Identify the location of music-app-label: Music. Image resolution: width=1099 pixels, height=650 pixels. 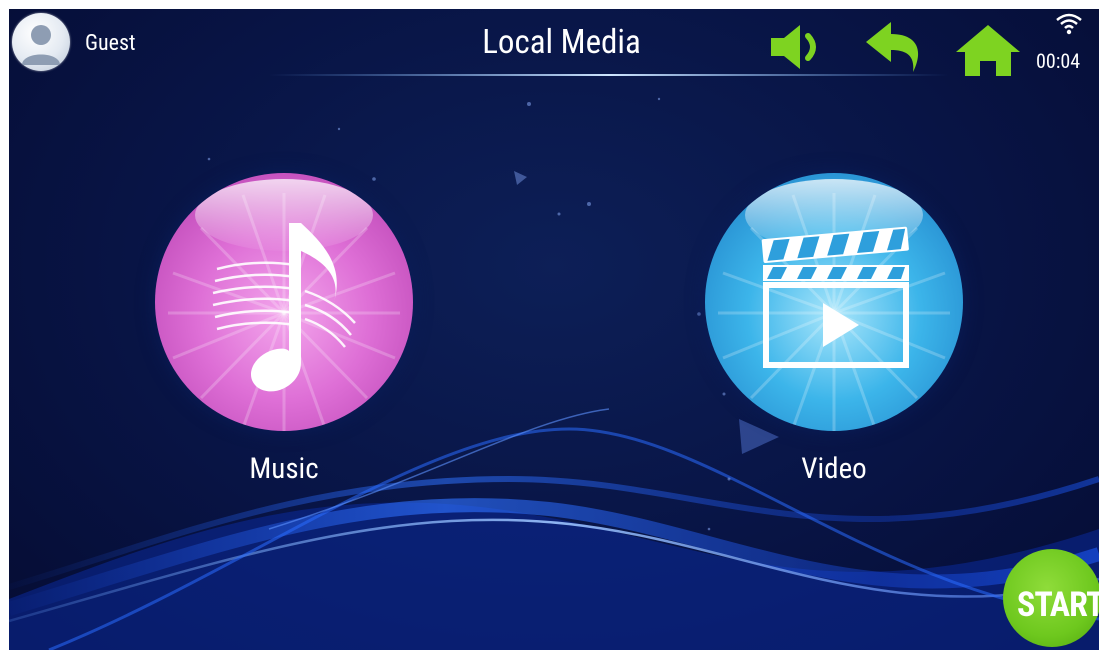
(284, 469).